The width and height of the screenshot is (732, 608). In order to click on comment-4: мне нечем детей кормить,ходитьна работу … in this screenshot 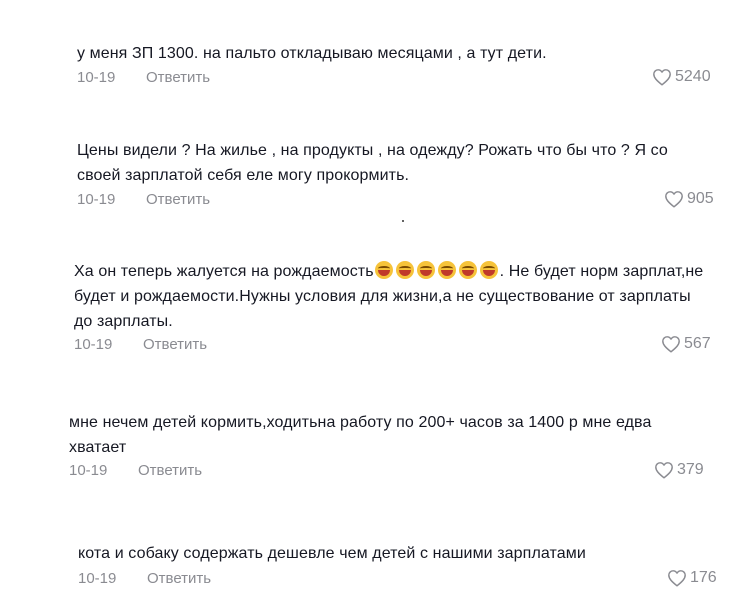, I will do `click(394, 444)`.